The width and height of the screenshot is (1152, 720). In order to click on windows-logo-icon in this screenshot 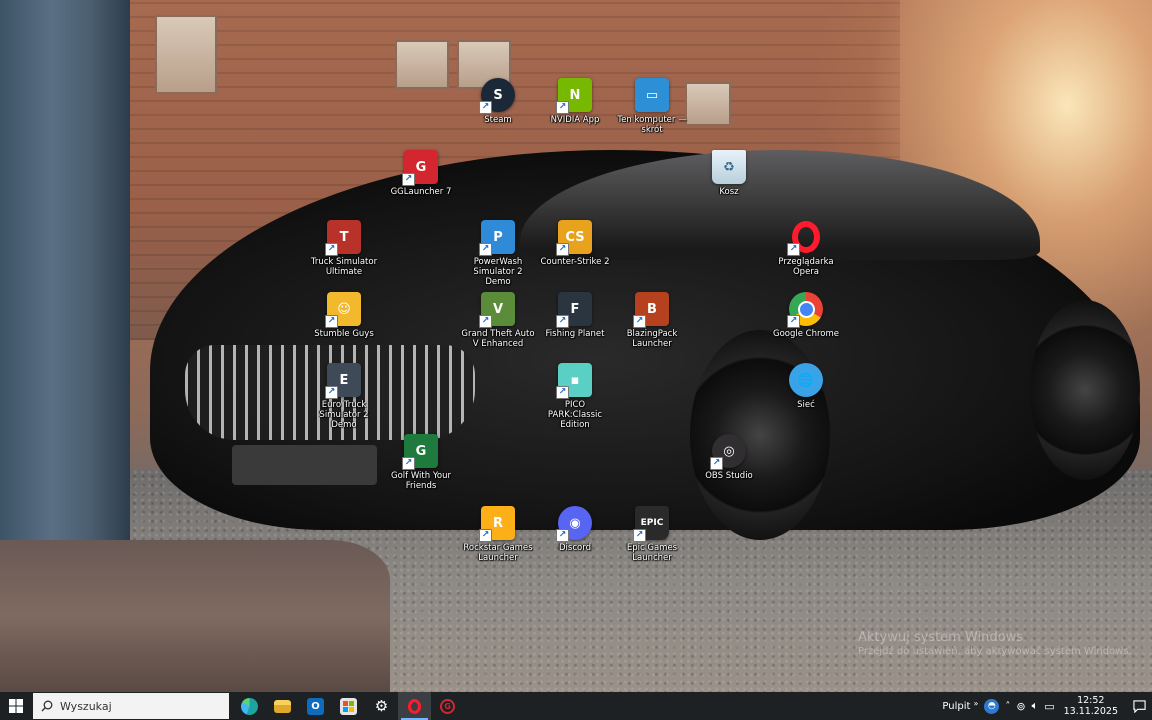, I will do `click(16, 706)`.